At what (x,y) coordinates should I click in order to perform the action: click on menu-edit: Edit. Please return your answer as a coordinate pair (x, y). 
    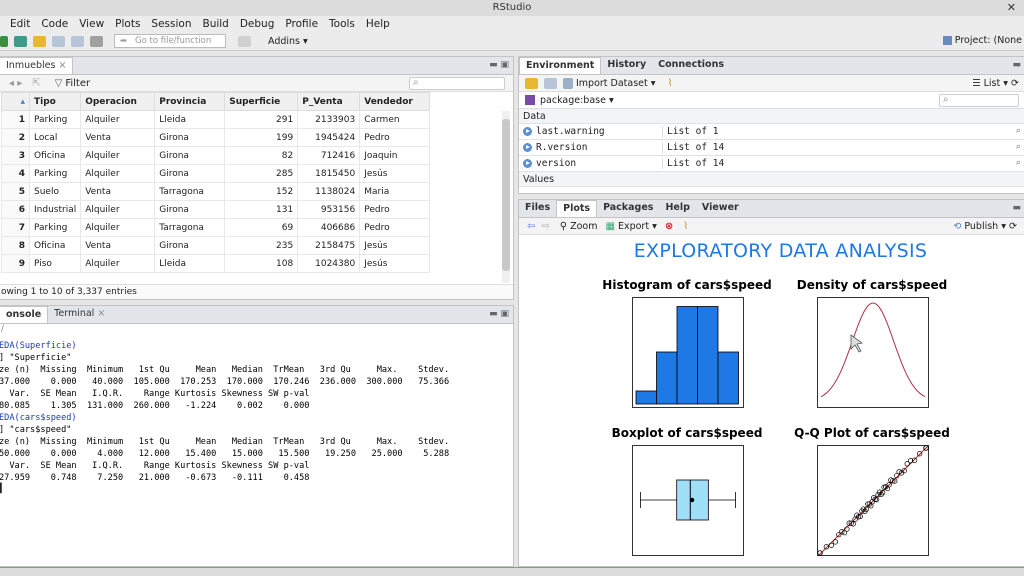
    Looking at the image, I should click on (20, 24).